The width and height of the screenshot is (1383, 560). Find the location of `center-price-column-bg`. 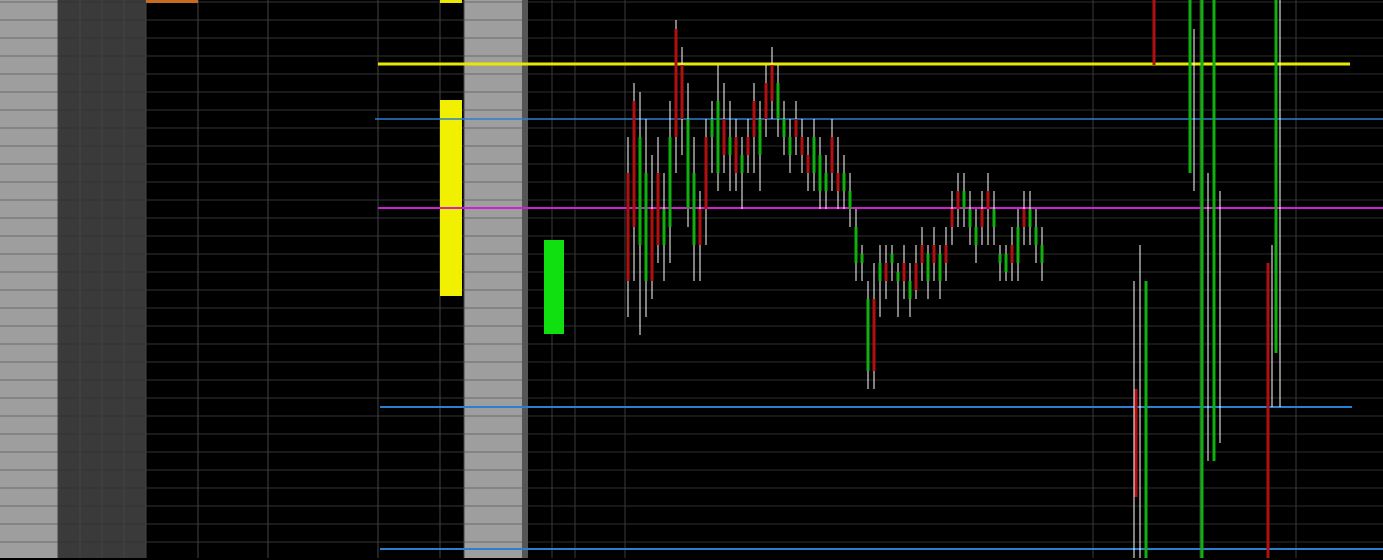

center-price-column-bg is located at coordinates (493, 279).